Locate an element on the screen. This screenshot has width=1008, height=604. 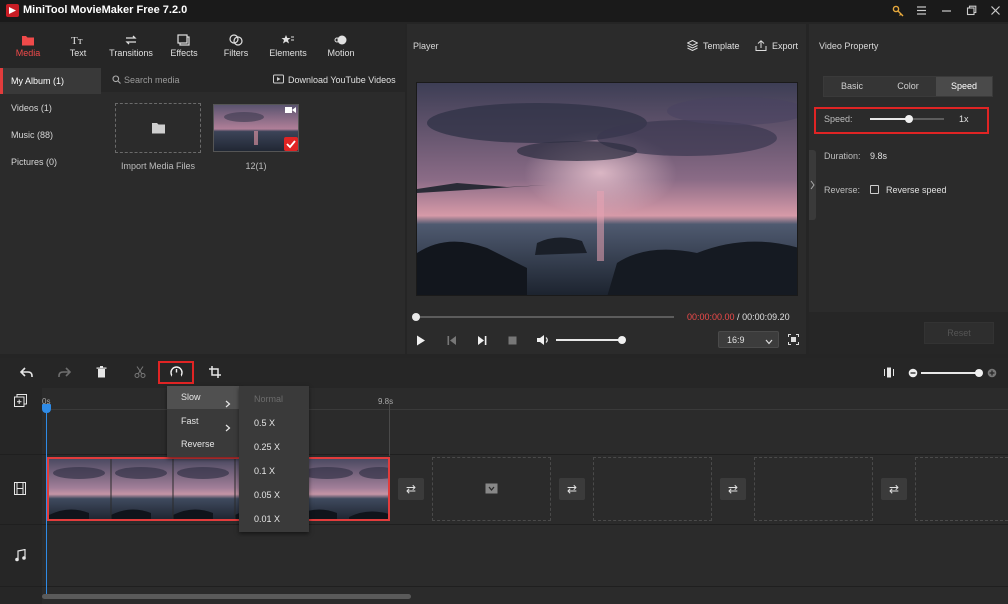
tab-text: Tт Text is located at coordinates (78, 47).